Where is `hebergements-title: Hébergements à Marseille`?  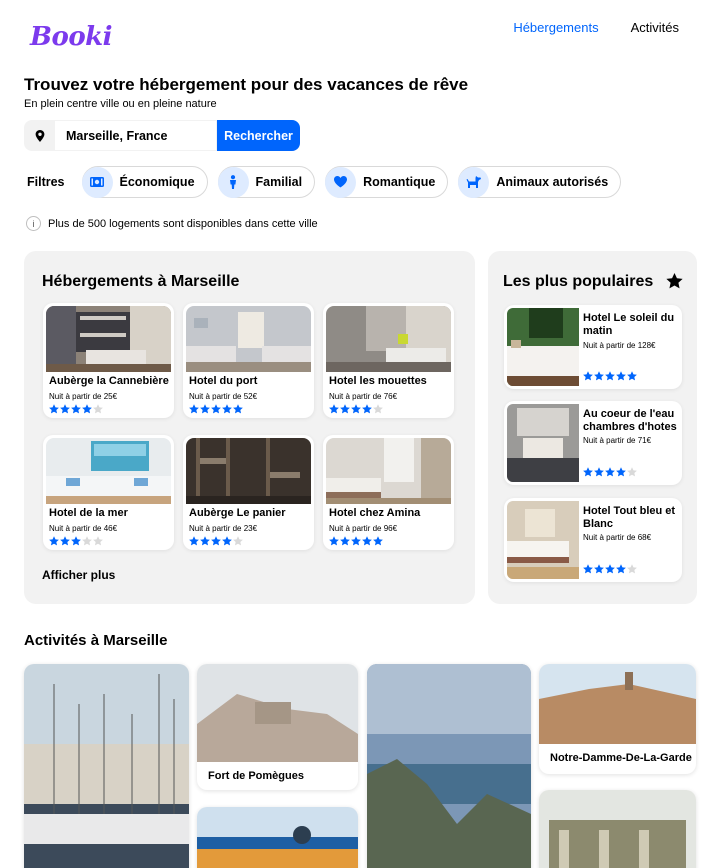 hebergements-title: Hébergements à Marseille is located at coordinates (141, 281).